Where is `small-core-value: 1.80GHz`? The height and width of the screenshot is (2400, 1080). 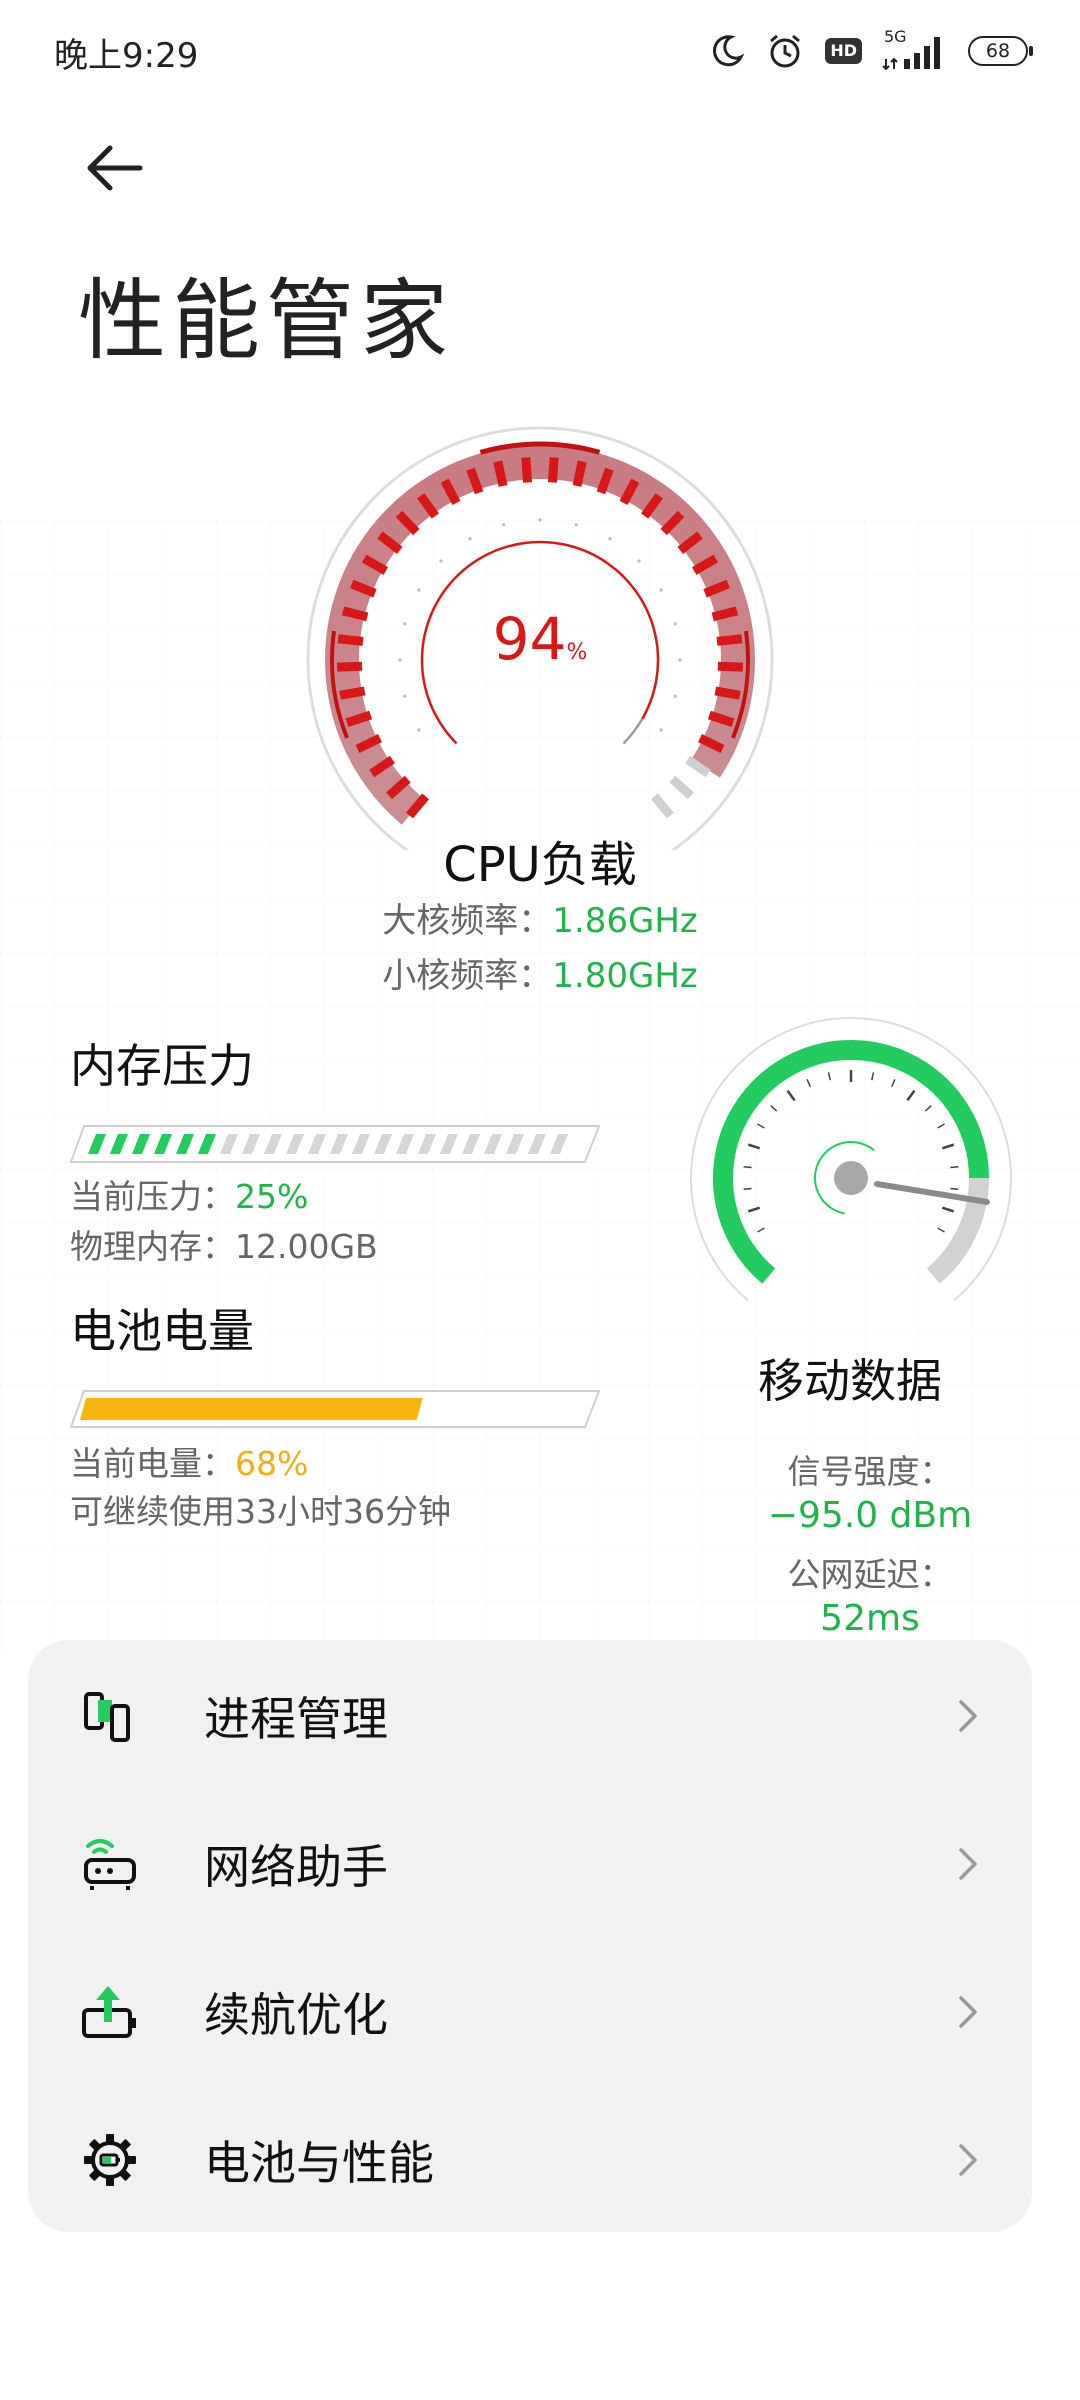
small-core-value: 1.80GHz is located at coordinates (625, 976).